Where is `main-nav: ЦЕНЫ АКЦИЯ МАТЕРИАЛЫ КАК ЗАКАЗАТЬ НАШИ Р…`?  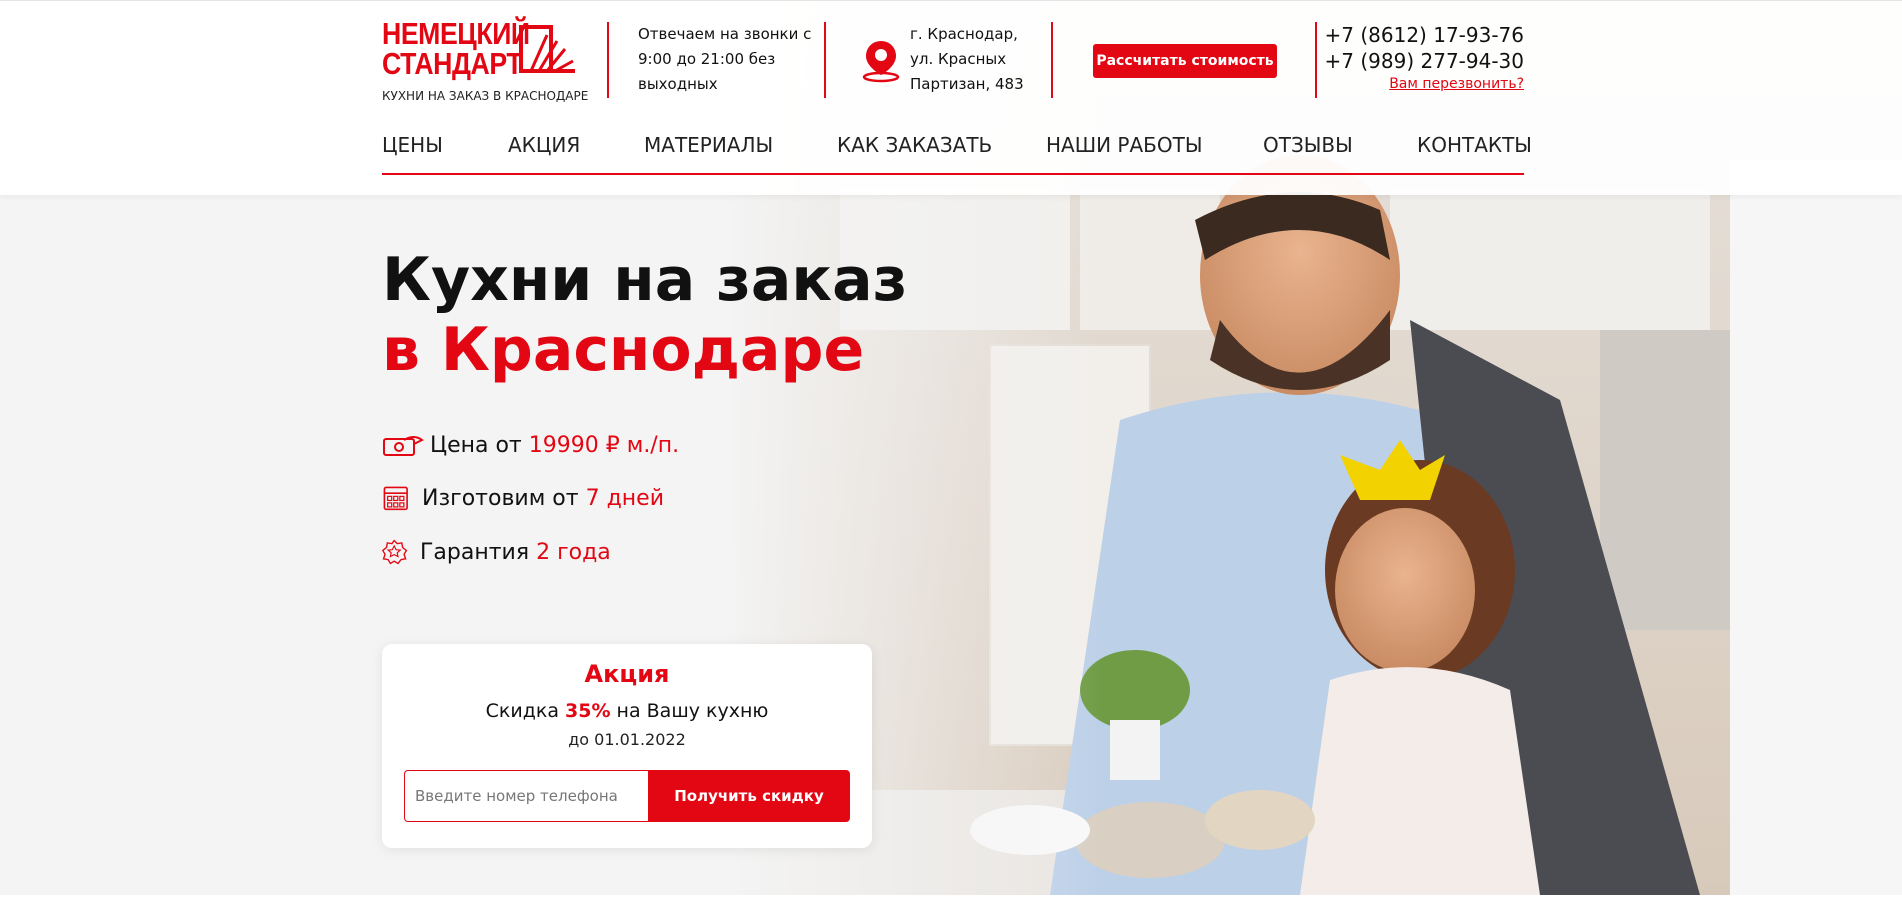
main-nav: ЦЕНЫ АКЦИЯ МАТЕРИАЛЫ КАК ЗАКАЗАТЬ НАШИ Р… is located at coordinates (957, 152).